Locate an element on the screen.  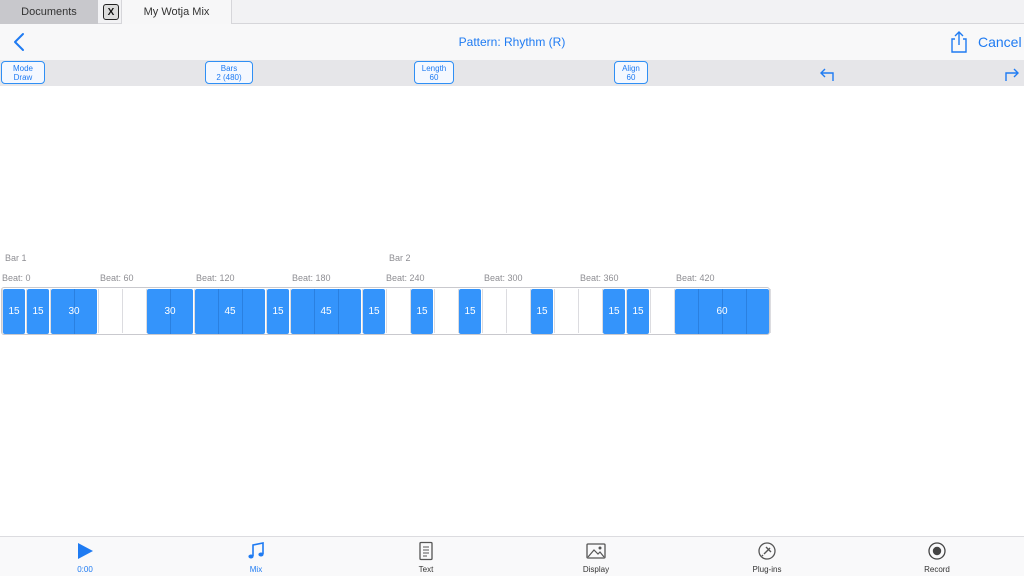
beat-label: Beat: 60 is located at coordinates (117, 278).